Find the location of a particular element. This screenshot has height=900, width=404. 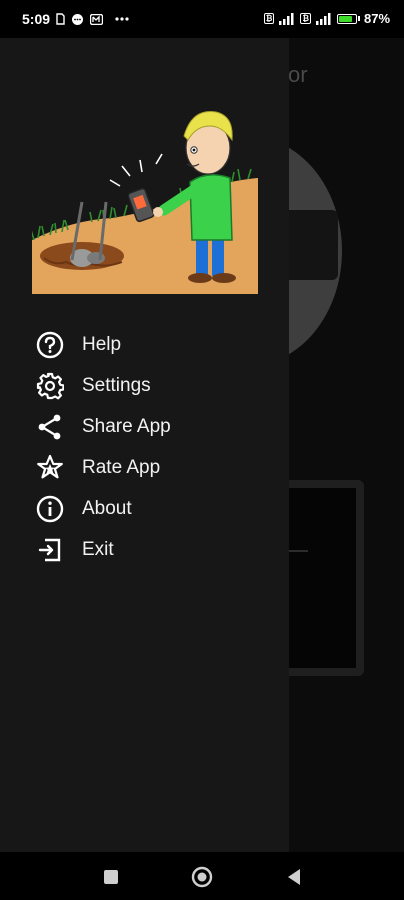

status-left: 5:09 is located at coordinates (75, 19).